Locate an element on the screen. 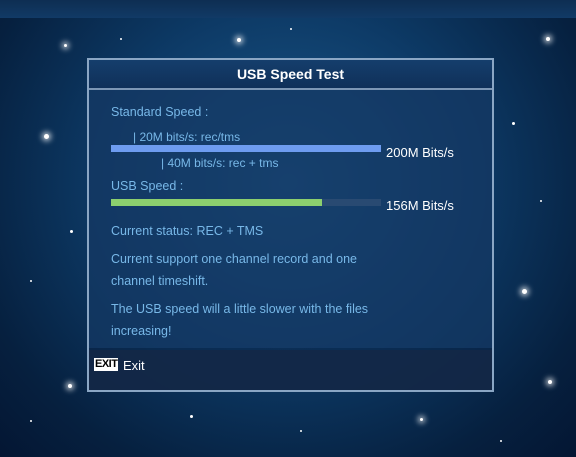 This screenshot has height=457, width=576. exit-key-icon: EXIT is located at coordinates (106, 364).